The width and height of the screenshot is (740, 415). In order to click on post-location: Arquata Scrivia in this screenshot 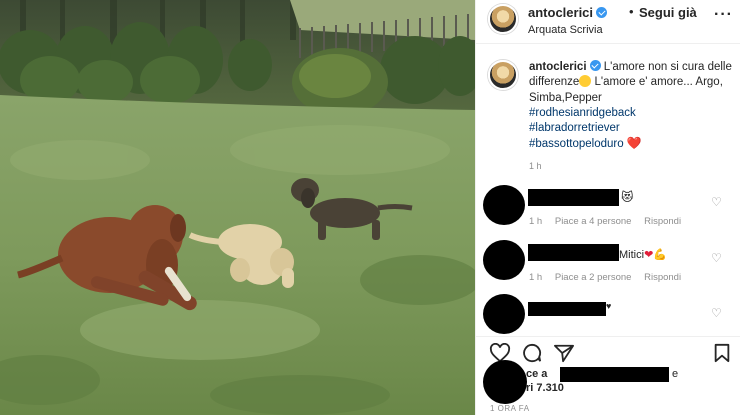, I will do `click(565, 30)`.